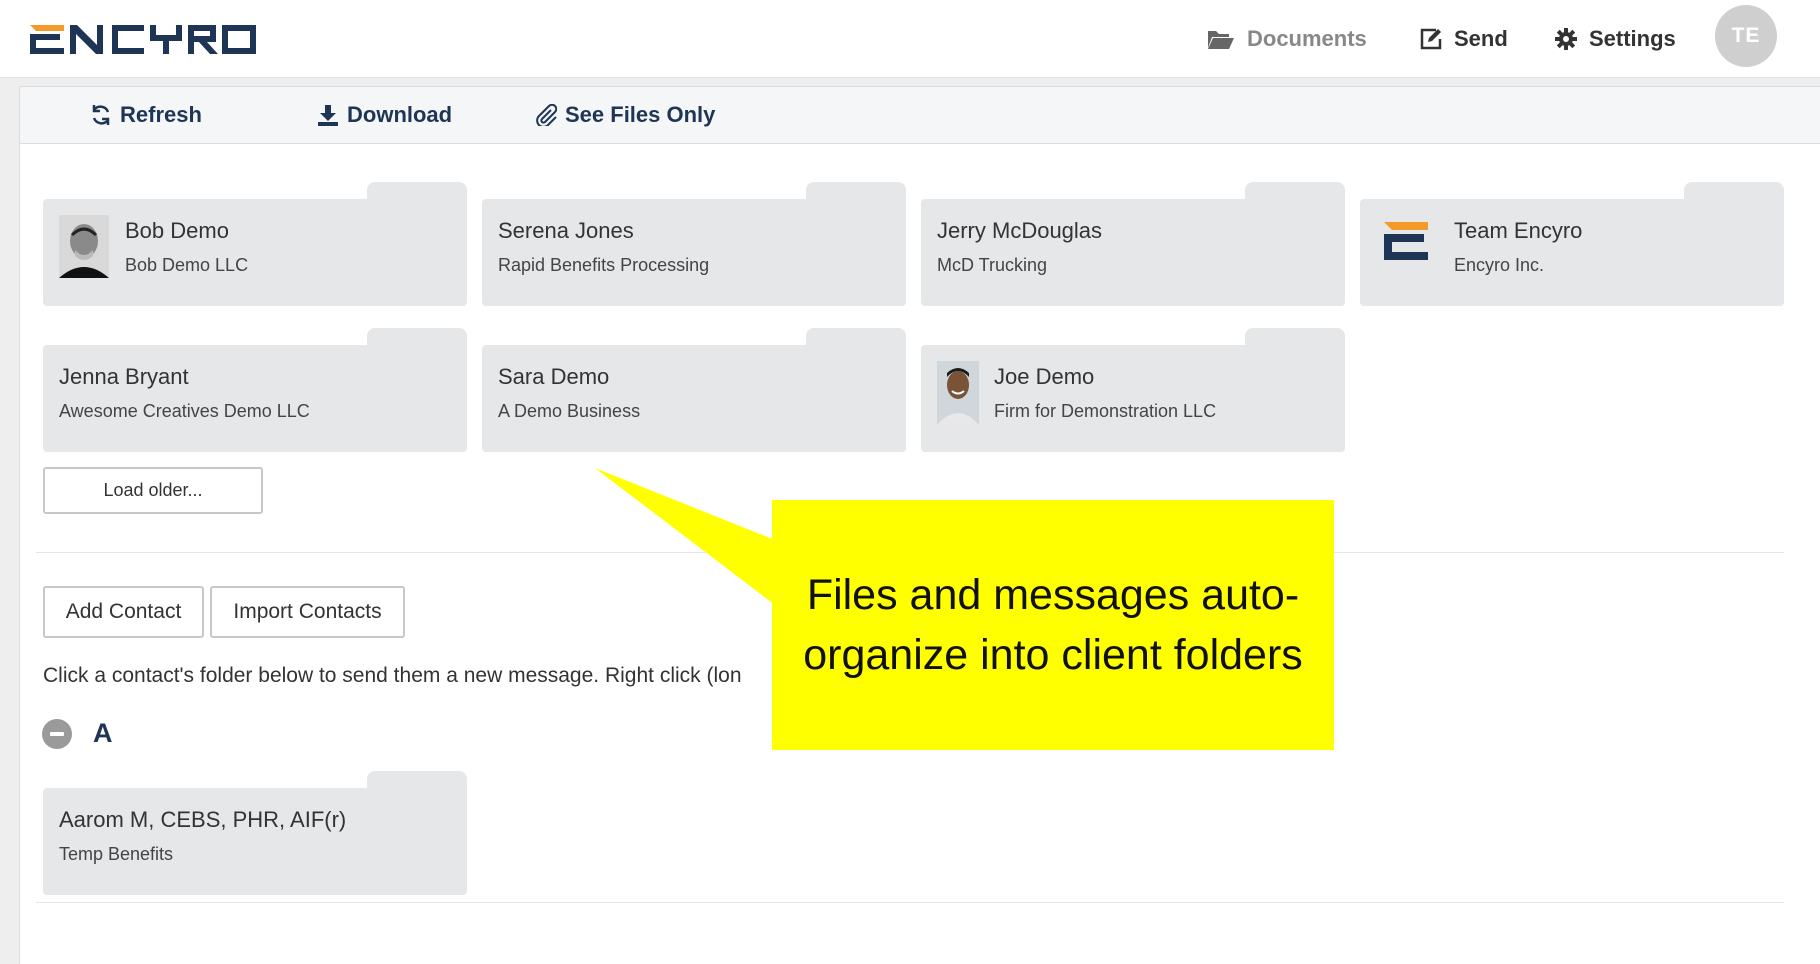 The image size is (1820, 964). I want to click on paperclip-icon, so click(546, 115).